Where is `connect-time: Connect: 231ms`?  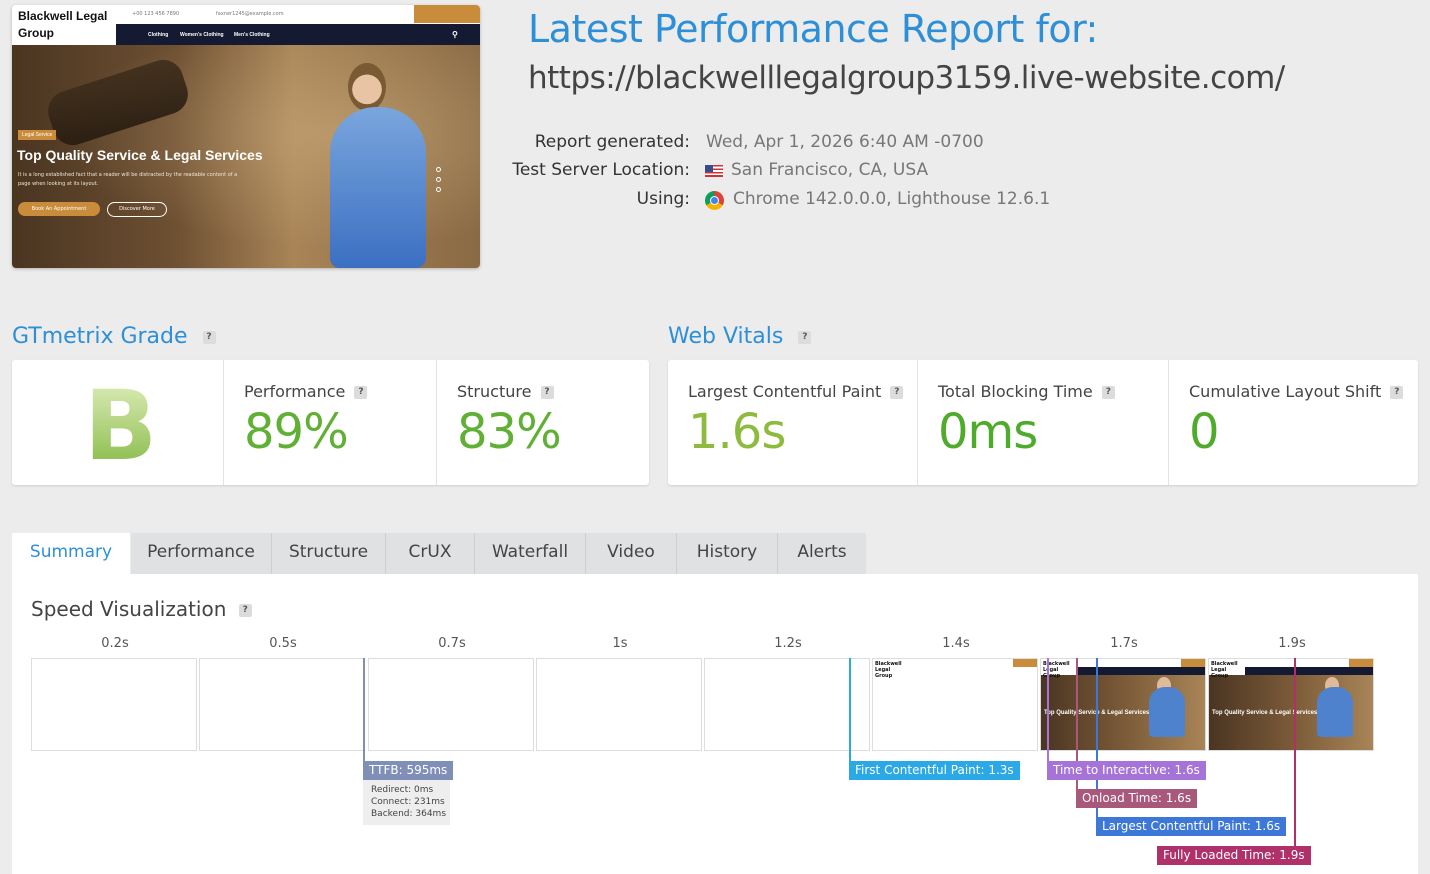
connect-time: Connect: 231ms is located at coordinates (408, 802).